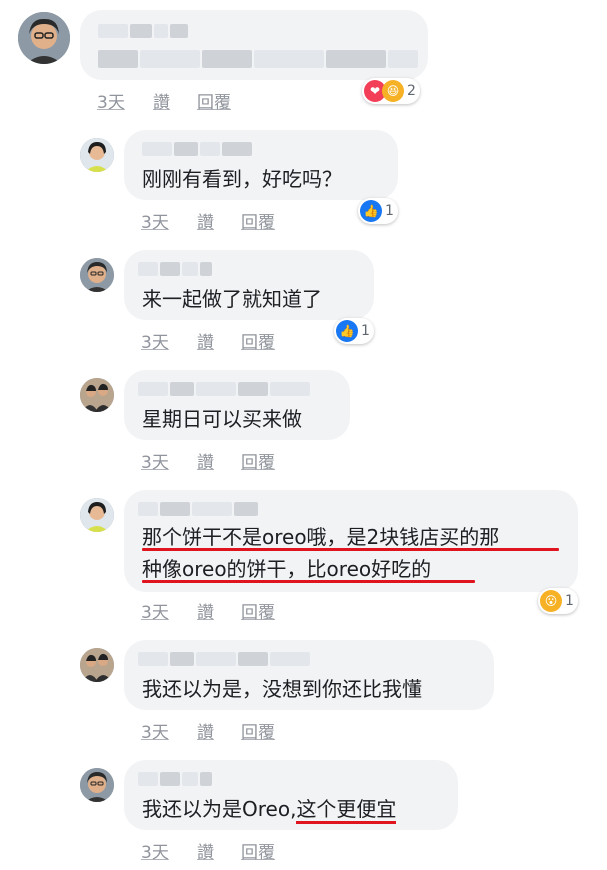  I want to click on comment-bubble: 我还以为是Oreo,这个更便宜, so click(291, 795).